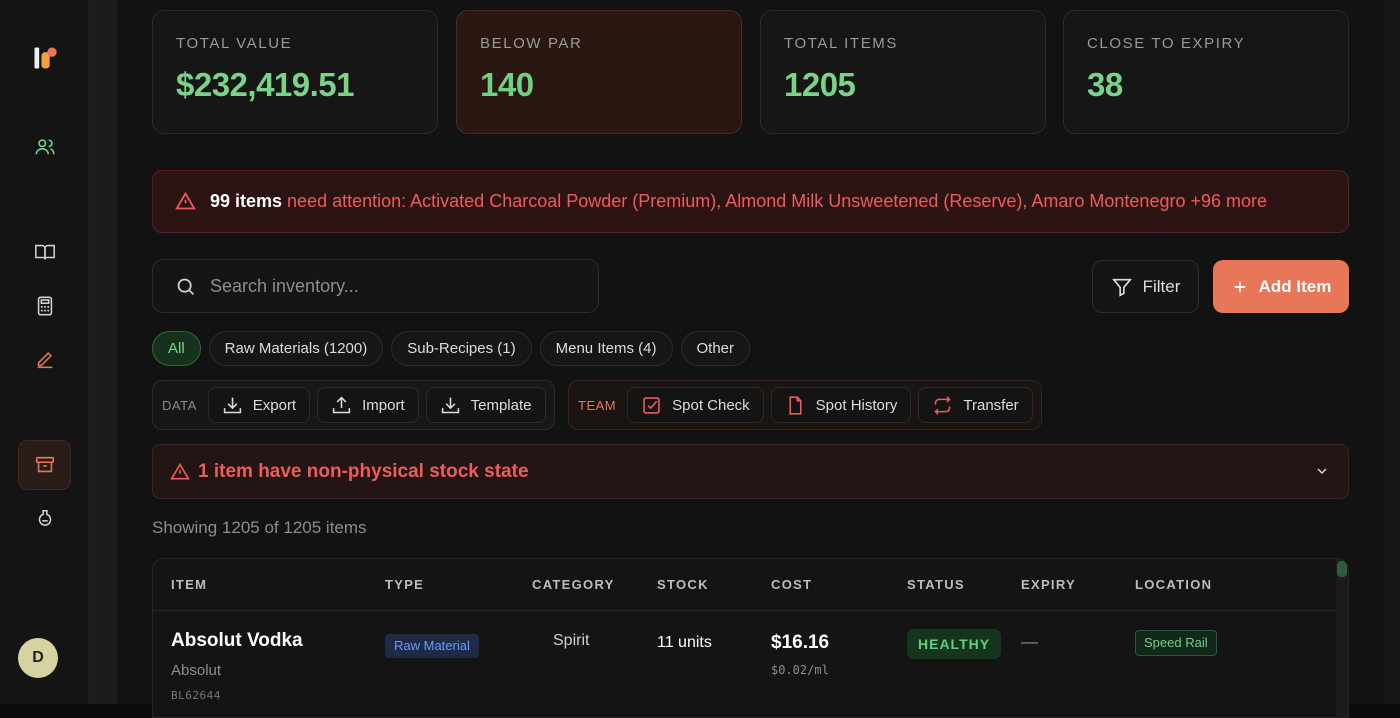  Describe the element at coordinates (44, 465) in the screenshot. I see `archive-icon` at that location.